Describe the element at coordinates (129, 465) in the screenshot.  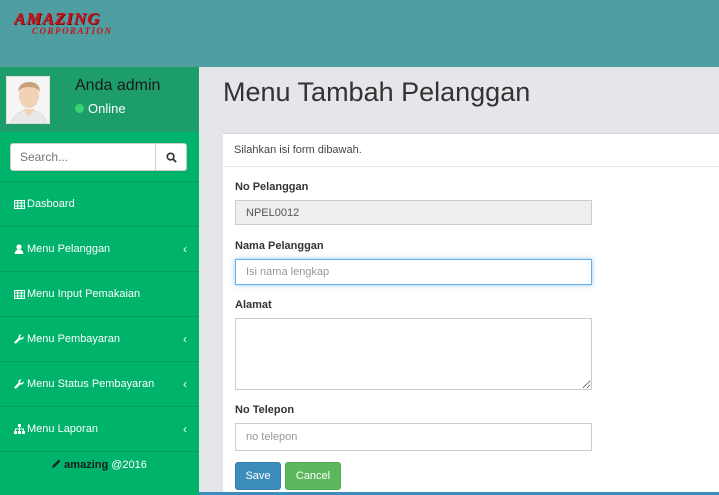
I see `footer-year: @2016` at that location.